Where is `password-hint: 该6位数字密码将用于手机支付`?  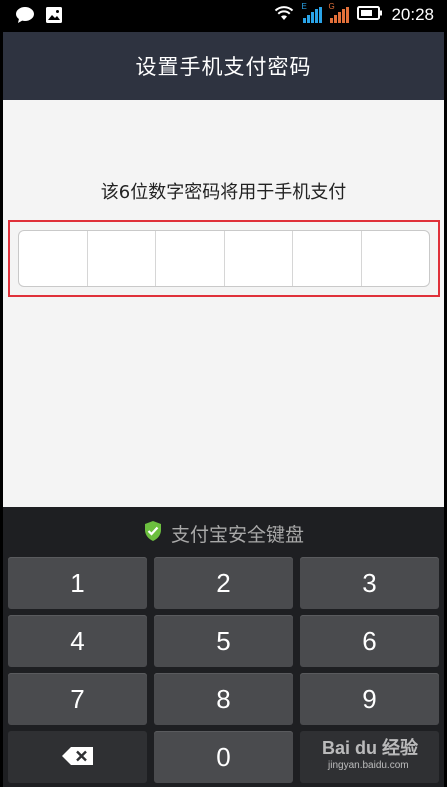
password-hint: 该6位数字密码将用于手机支付 is located at coordinates (223, 192).